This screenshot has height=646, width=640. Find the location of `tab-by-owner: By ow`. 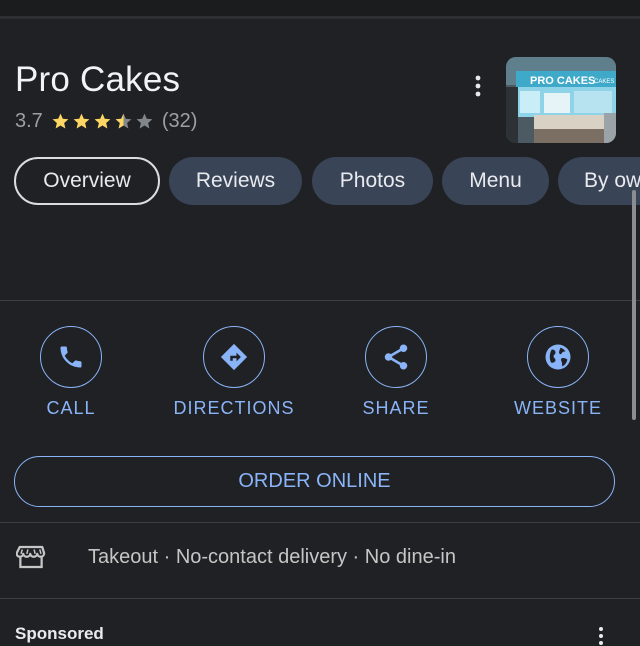

tab-by-owner: By ow is located at coordinates (599, 181).